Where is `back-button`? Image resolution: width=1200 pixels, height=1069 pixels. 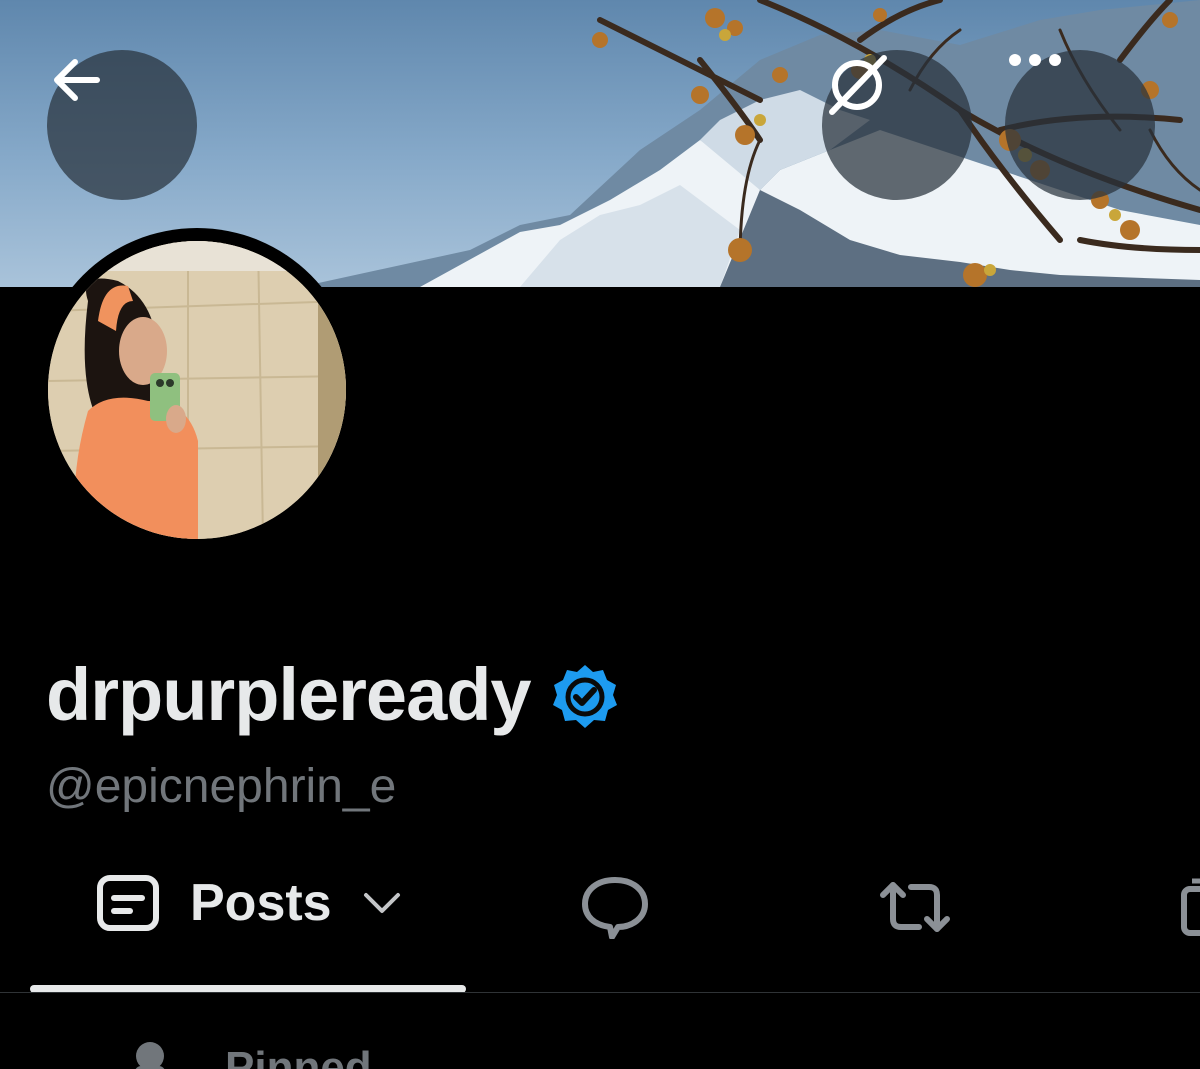 back-button is located at coordinates (122, 125).